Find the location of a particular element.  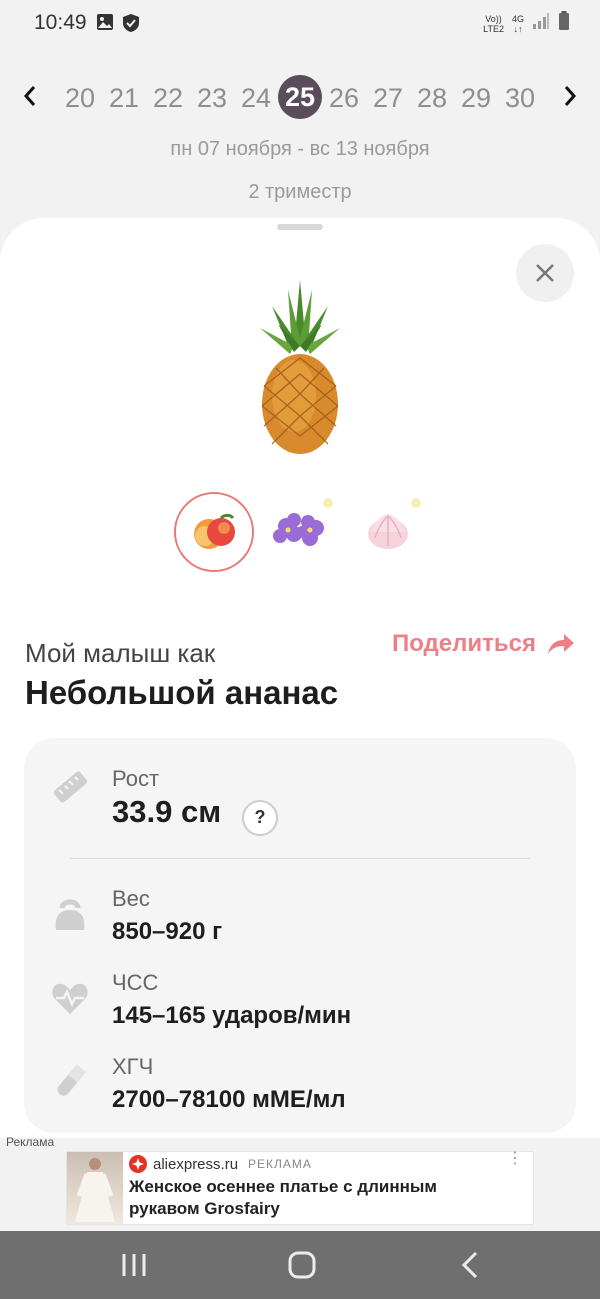

ad-label: Реклама is located at coordinates (30, 1142).